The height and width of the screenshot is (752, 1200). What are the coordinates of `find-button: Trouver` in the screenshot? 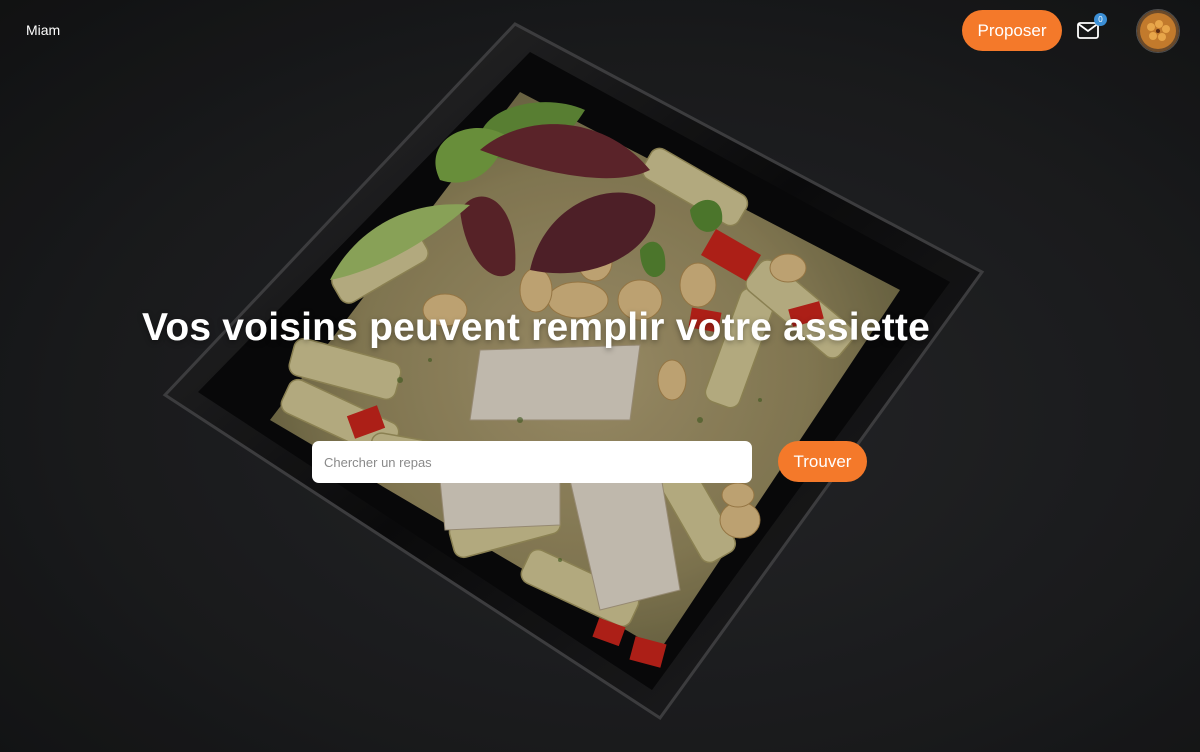 It's located at (822, 461).